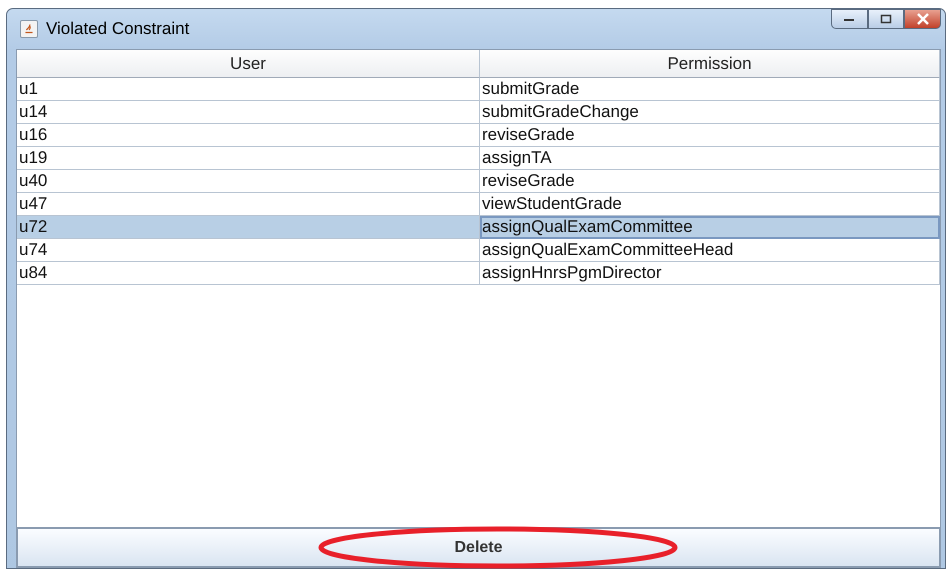 This screenshot has width=950, height=569. Describe the element at coordinates (710, 112) in the screenshot. I see `table-cell: submitGradeChange` at that location.